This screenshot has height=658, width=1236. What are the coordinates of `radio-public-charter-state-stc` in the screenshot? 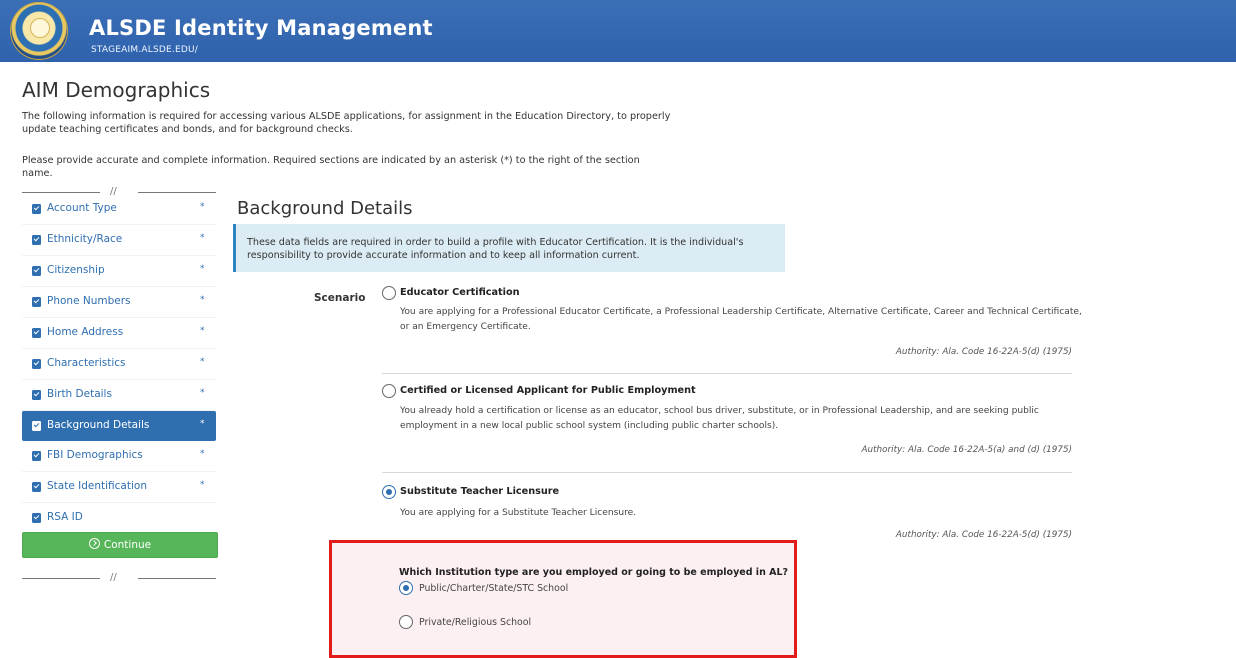 It's located at (406, 588).